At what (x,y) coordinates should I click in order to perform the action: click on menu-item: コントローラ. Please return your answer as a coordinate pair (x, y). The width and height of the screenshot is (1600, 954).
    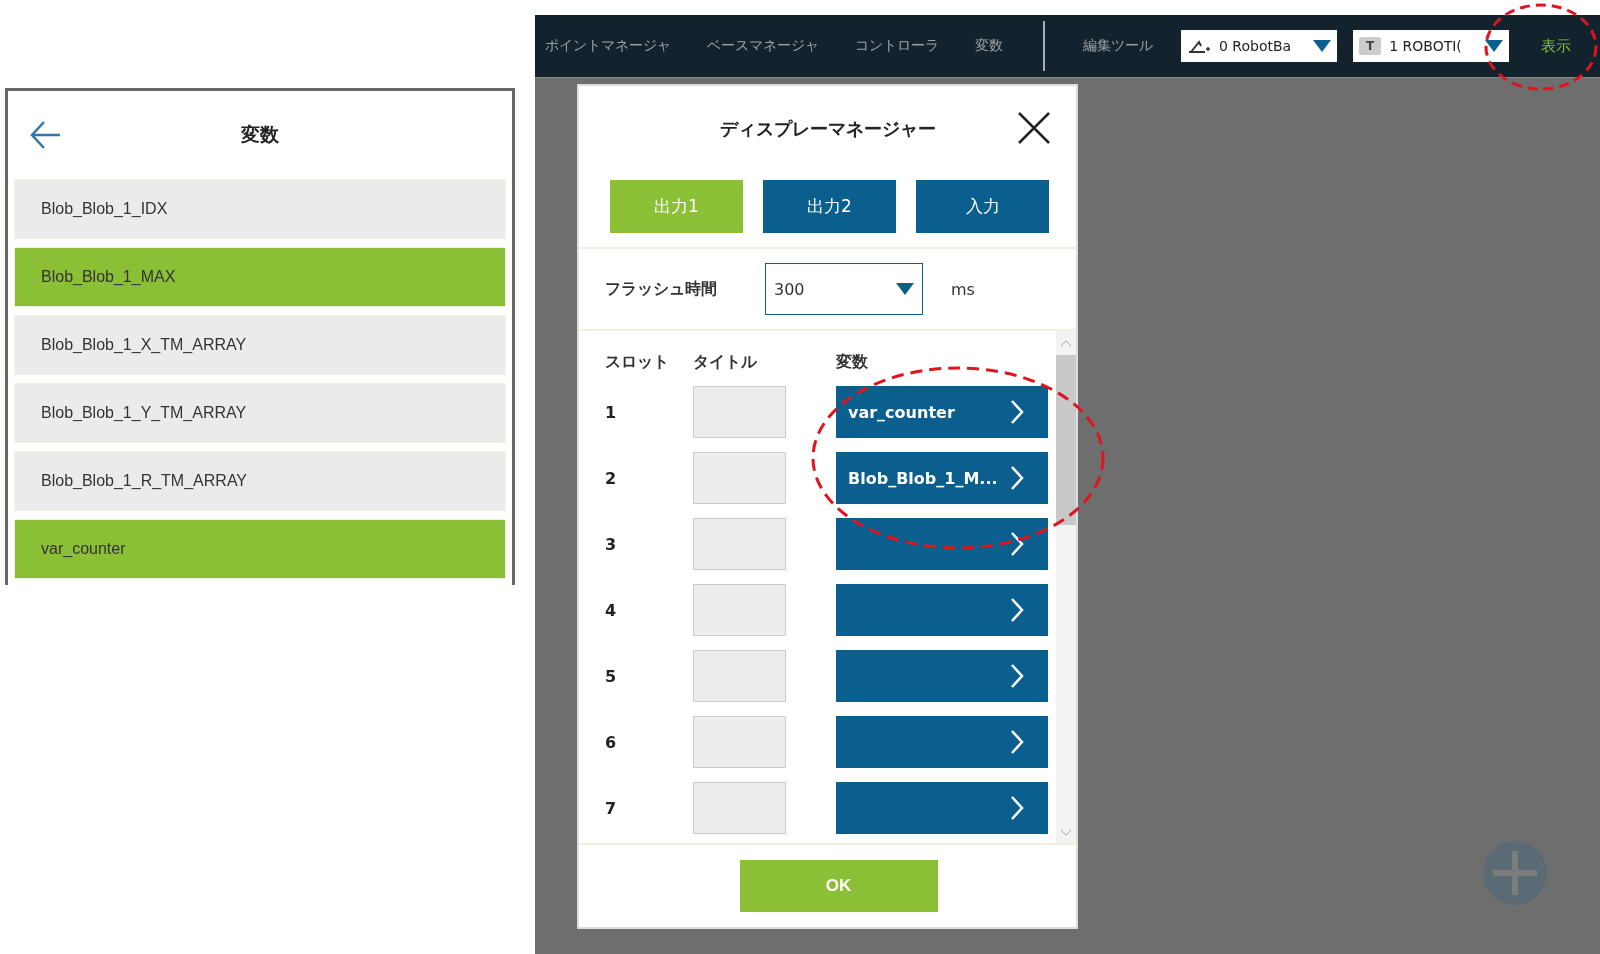
    Looking at the image, I should click on (897, 46).